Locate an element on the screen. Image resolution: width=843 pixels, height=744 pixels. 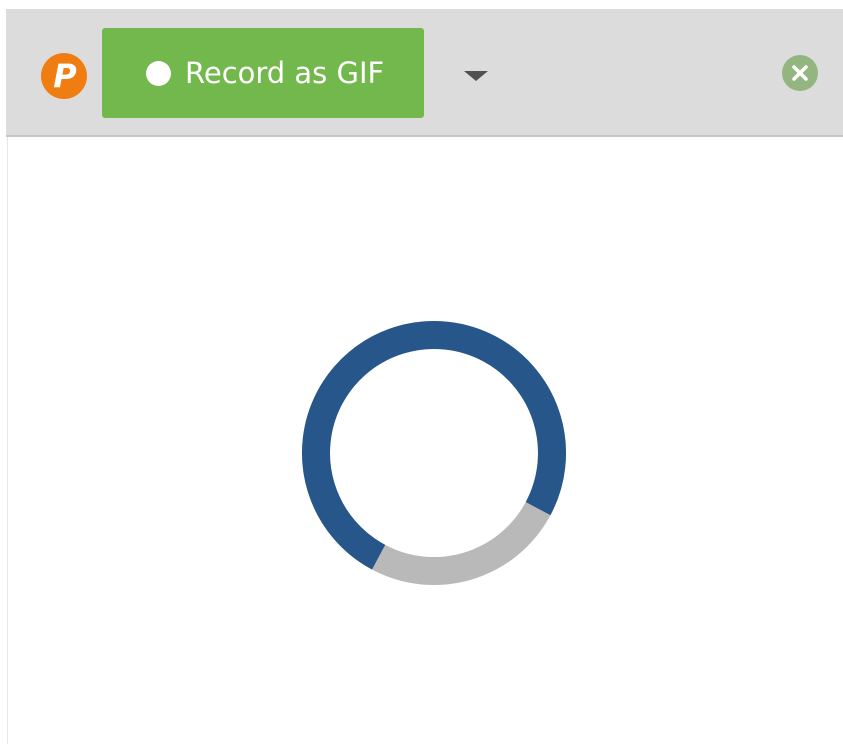
record-dot-icon is located at coordinates (158, 73).